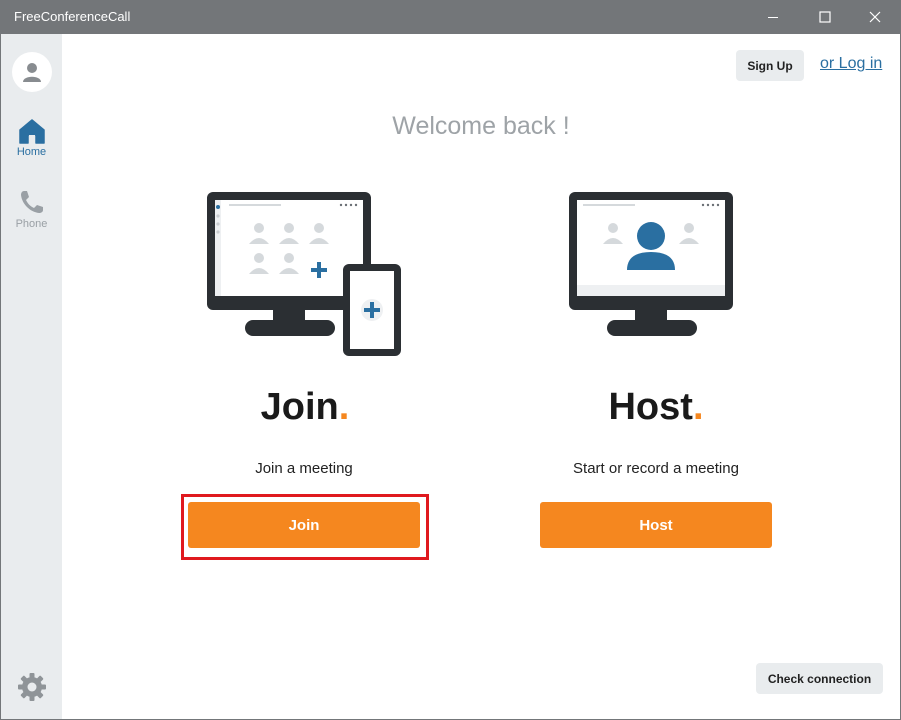 The image size is (901, 720). I want to click on host-illustration, so click(651, 264).